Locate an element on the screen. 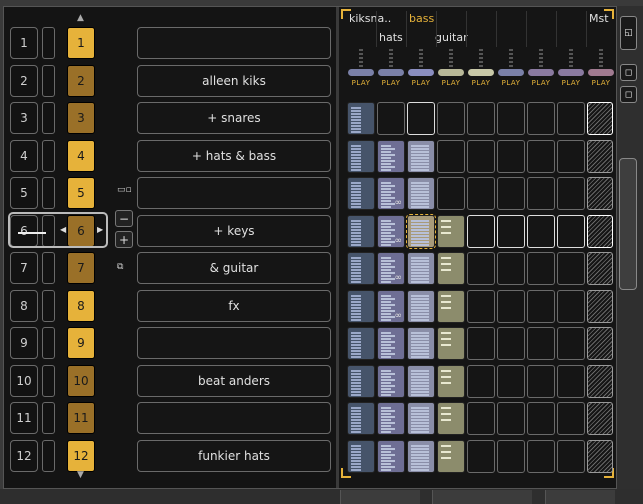 Image resolution: width=643 pixels, height=504 pixels. scene-name-field: + hats & bass is located at coordinates (234, 155).